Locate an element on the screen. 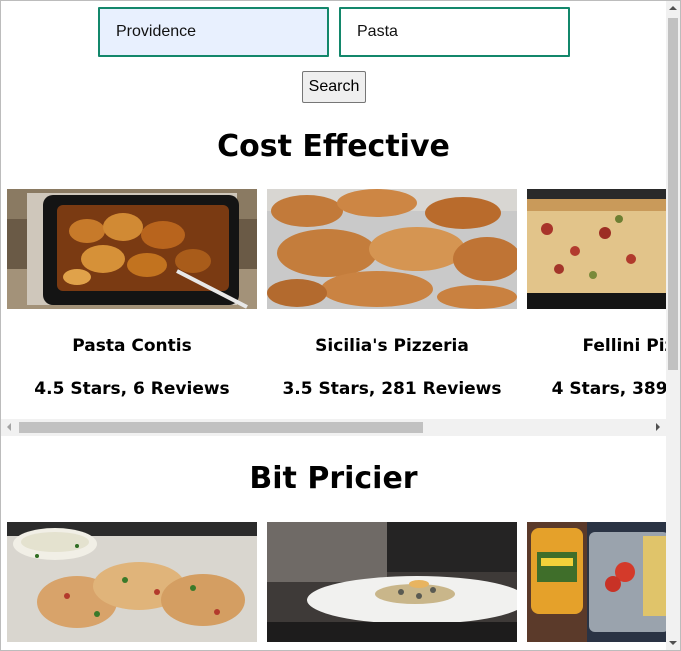 This screenshot has height=651, width=681. scroll-right-icon is located at coordinates (658, 427).